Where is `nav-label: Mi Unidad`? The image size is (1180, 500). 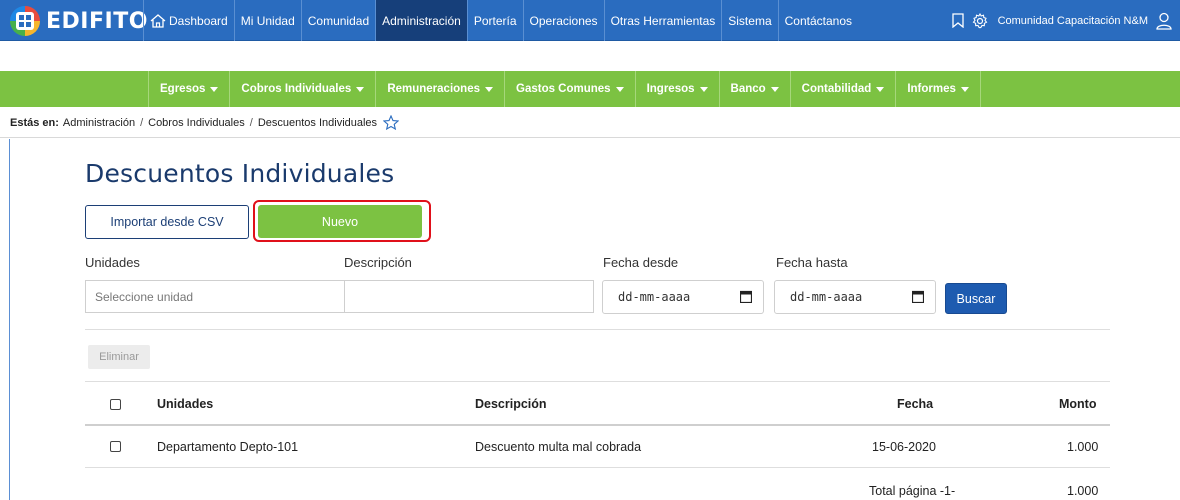
nav-label: Mi Unidad is located at coordinates (267, 20).